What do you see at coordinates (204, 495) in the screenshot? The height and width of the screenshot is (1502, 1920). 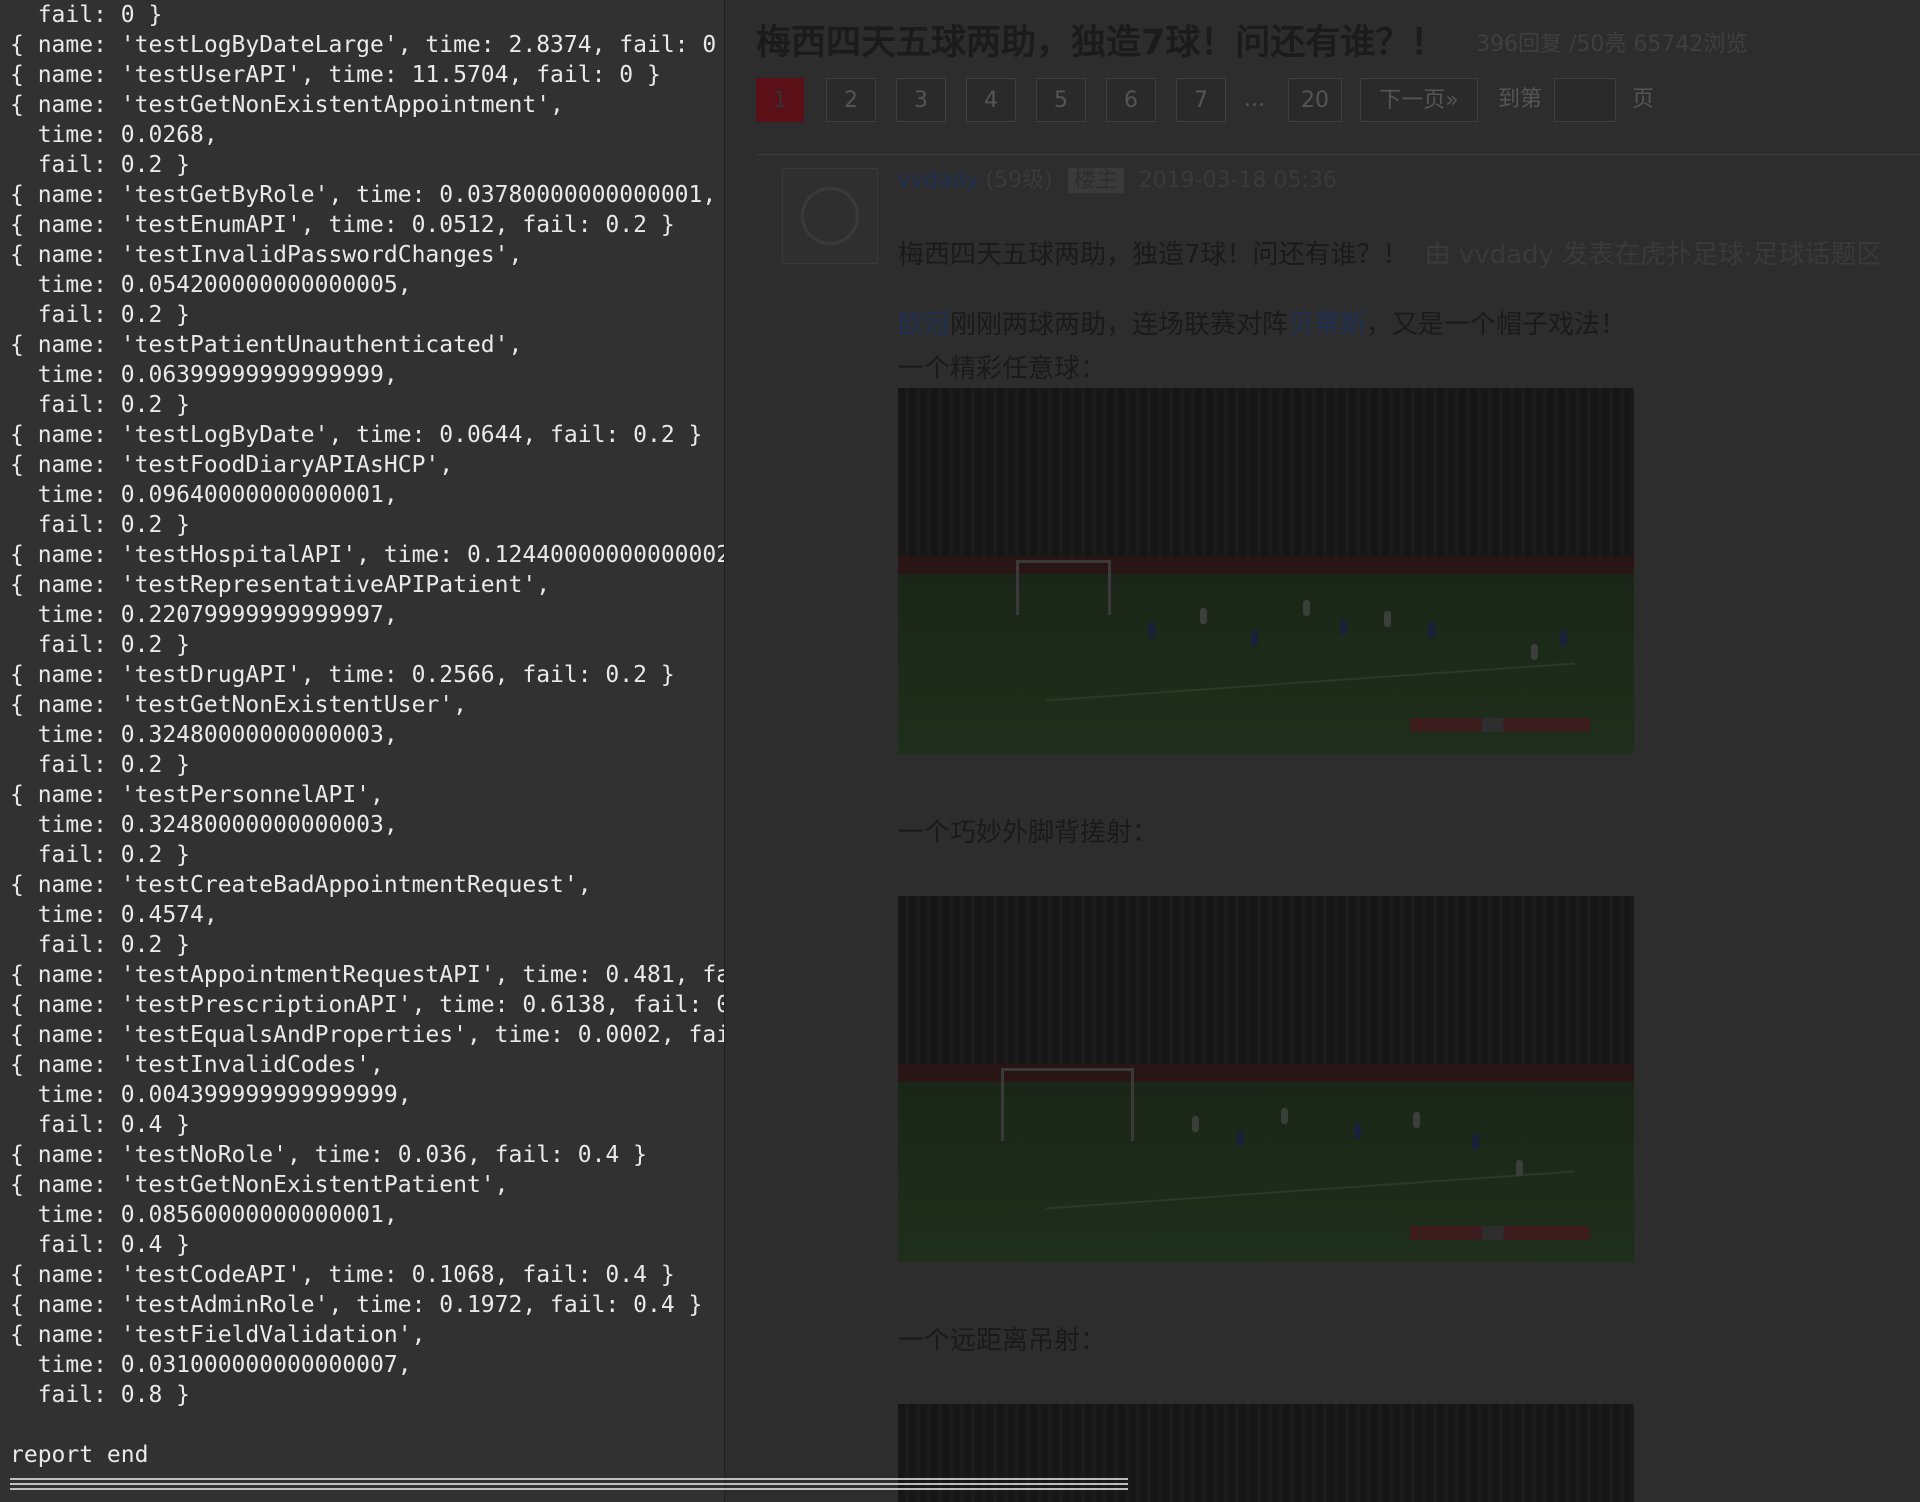 I see `terminal-line: time: 0.09640000000000001,` at bounding box center [204, 495].